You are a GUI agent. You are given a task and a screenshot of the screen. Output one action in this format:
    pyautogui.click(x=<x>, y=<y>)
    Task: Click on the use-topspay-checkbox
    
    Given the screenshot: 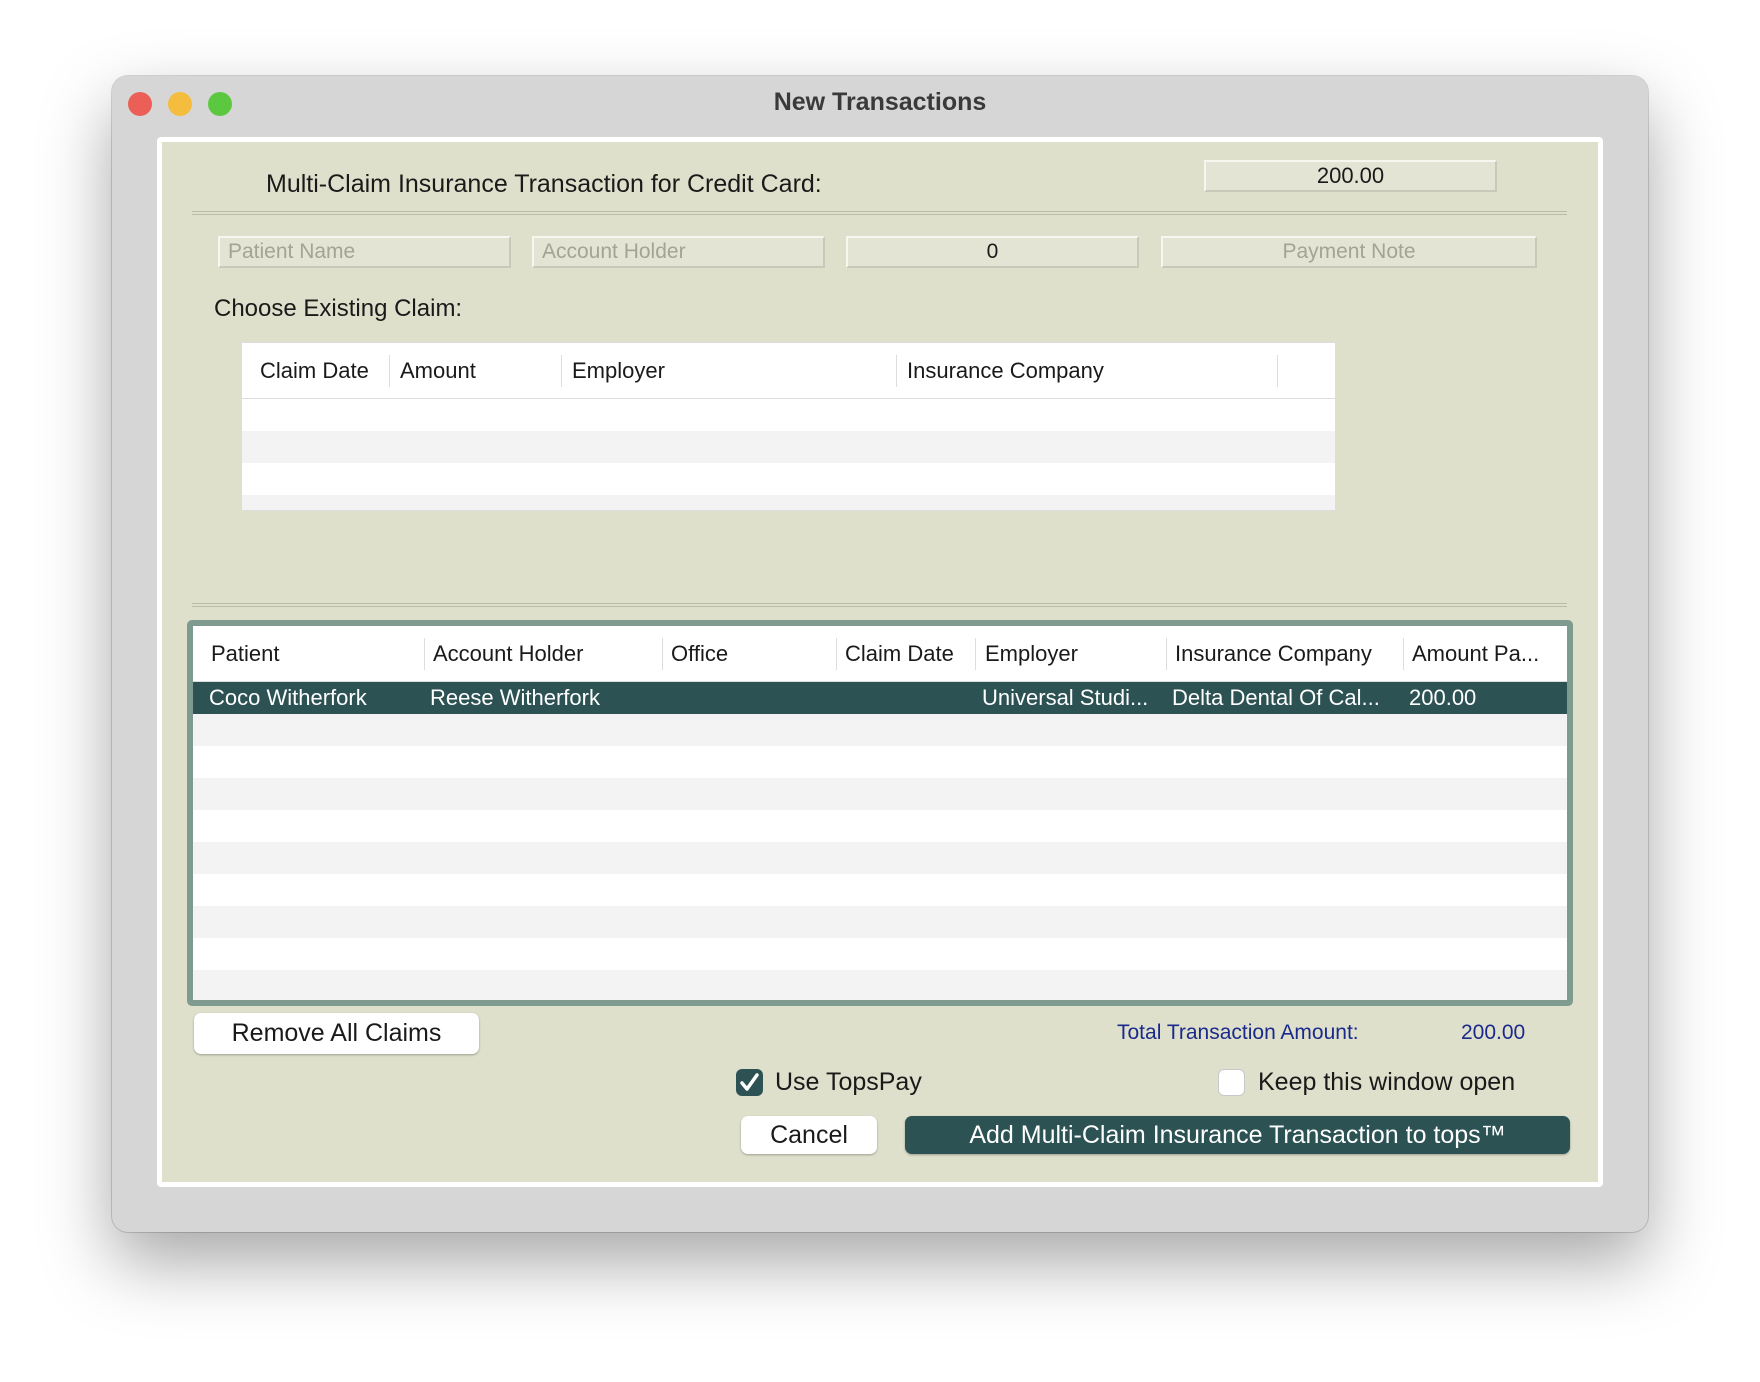 What is the action you would take?
    pyautogui.click(x=749, y=1082)
    